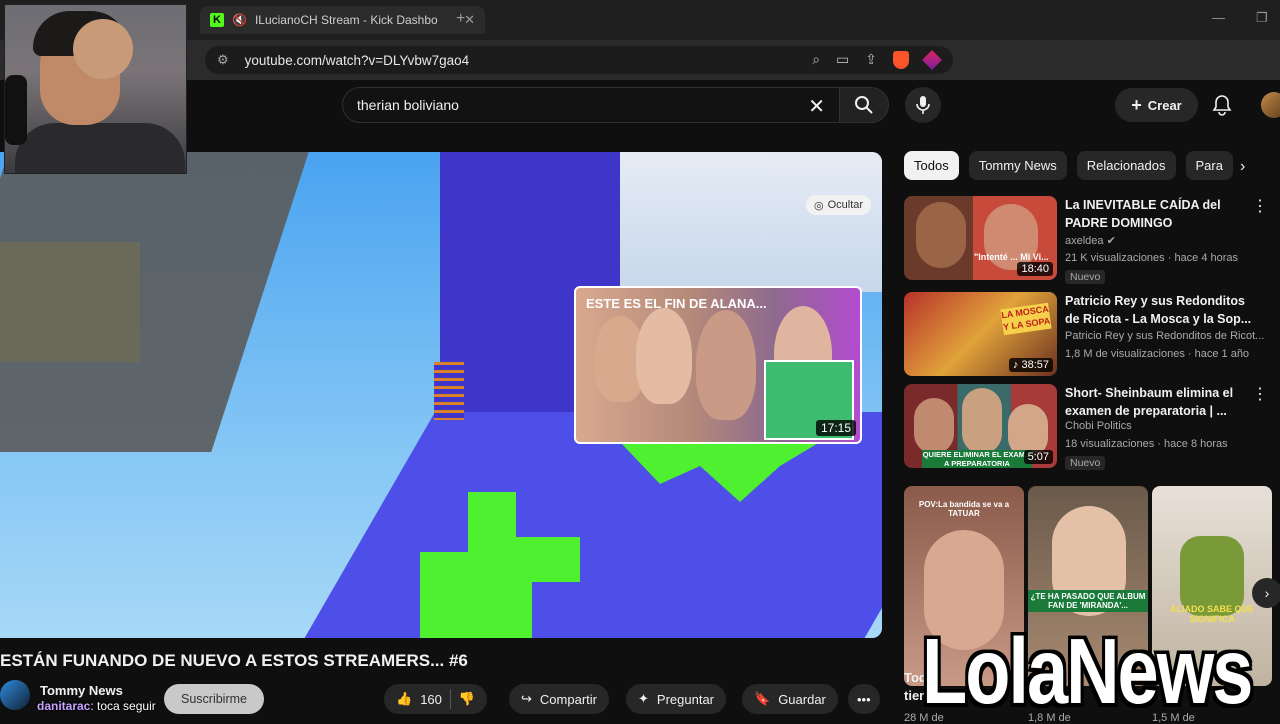 This screenshot has height=724, width=1280. I want to click on webcam-overlay, so click(95, 89).